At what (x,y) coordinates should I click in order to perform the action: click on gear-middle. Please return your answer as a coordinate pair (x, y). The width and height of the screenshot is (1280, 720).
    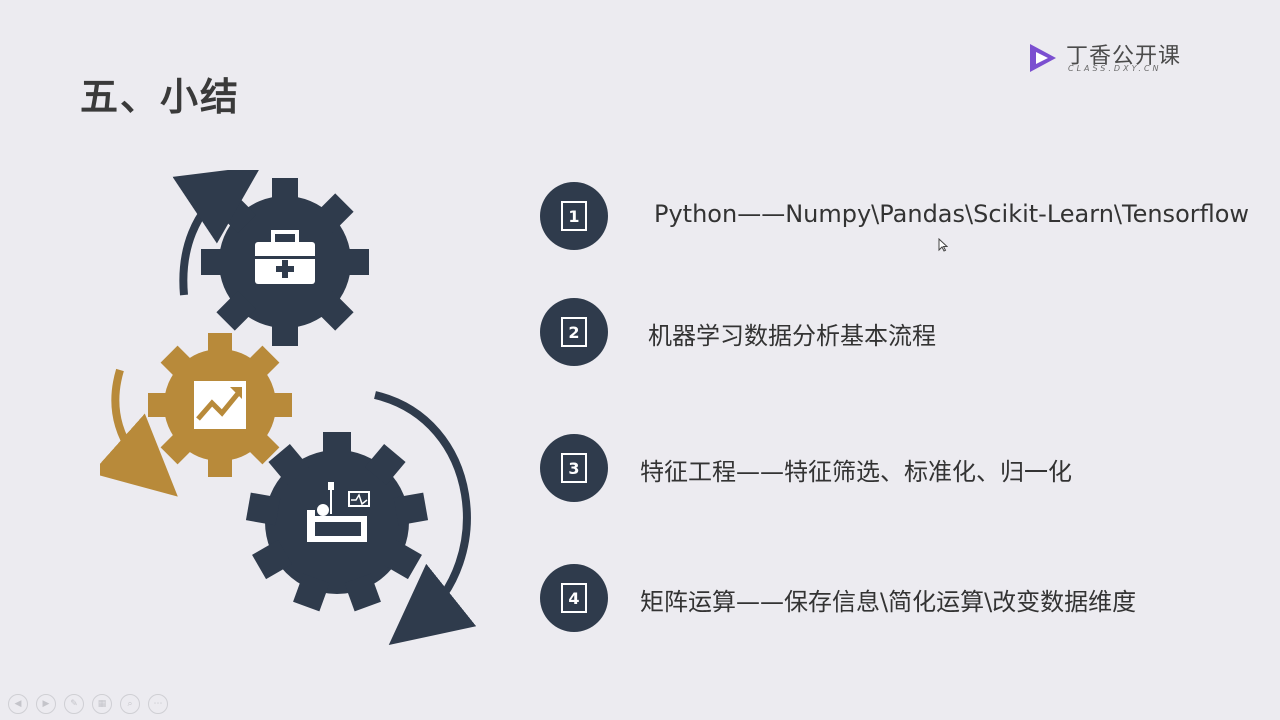
    Looking at the image, I should click on (220, 405).